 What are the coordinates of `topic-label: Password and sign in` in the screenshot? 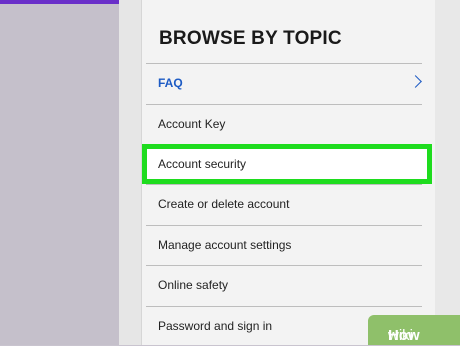 It's located at (215, 326).